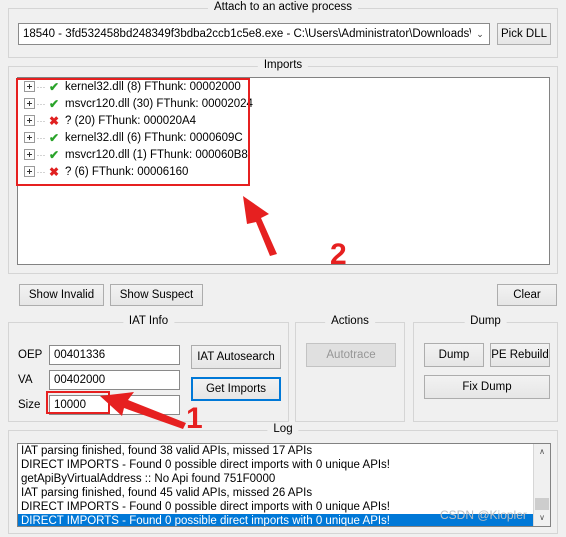 The height and width of the screenshot is (537, 566). I want to click on va-label: VA, so click(25, 380).